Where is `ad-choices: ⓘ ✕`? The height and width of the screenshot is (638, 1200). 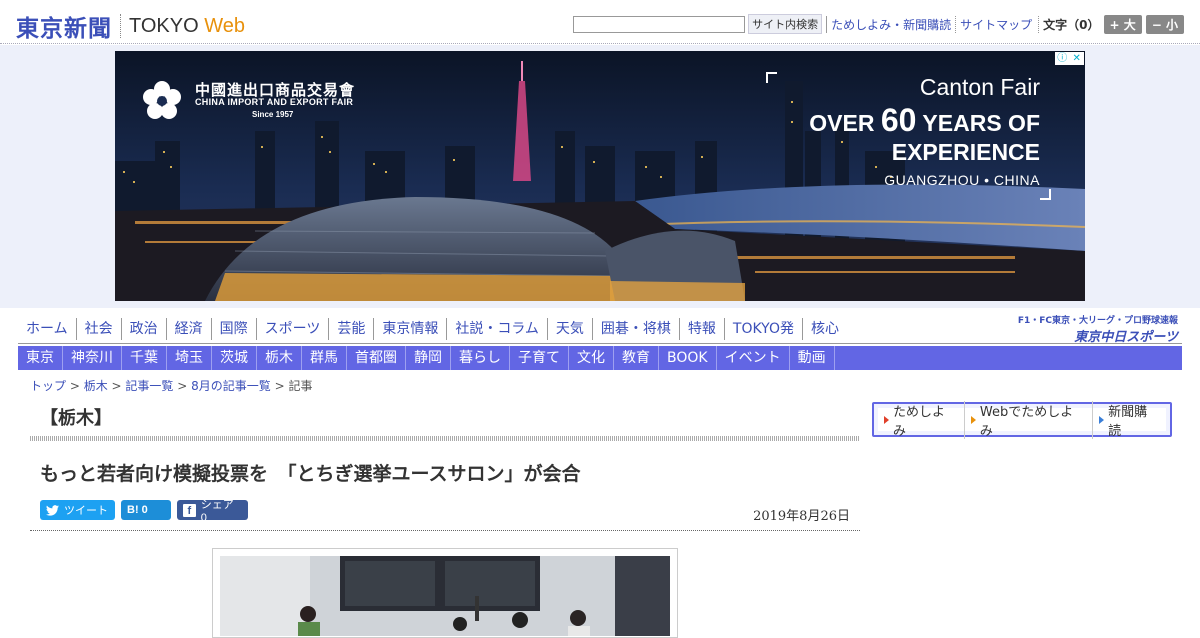 ad-choices: ⓘ ✕ is located at coordinates (1069, 58).